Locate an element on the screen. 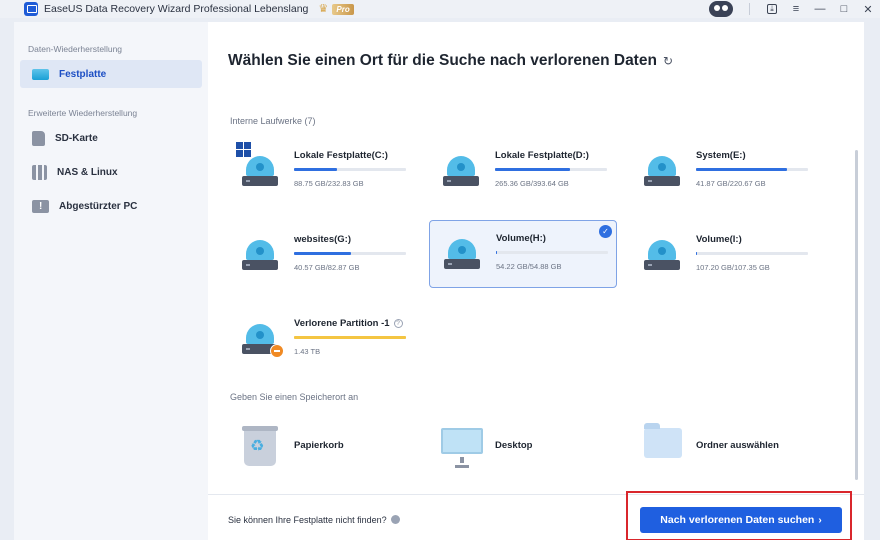 This screenshot has height=540, width=880. location-desktop: Desktop is located at coordinates (522, 445).